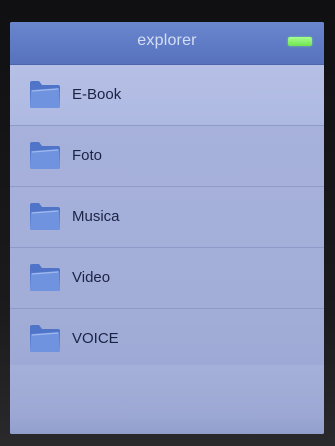  I want to click on list-item-label: VOICE, so click(95, 338).